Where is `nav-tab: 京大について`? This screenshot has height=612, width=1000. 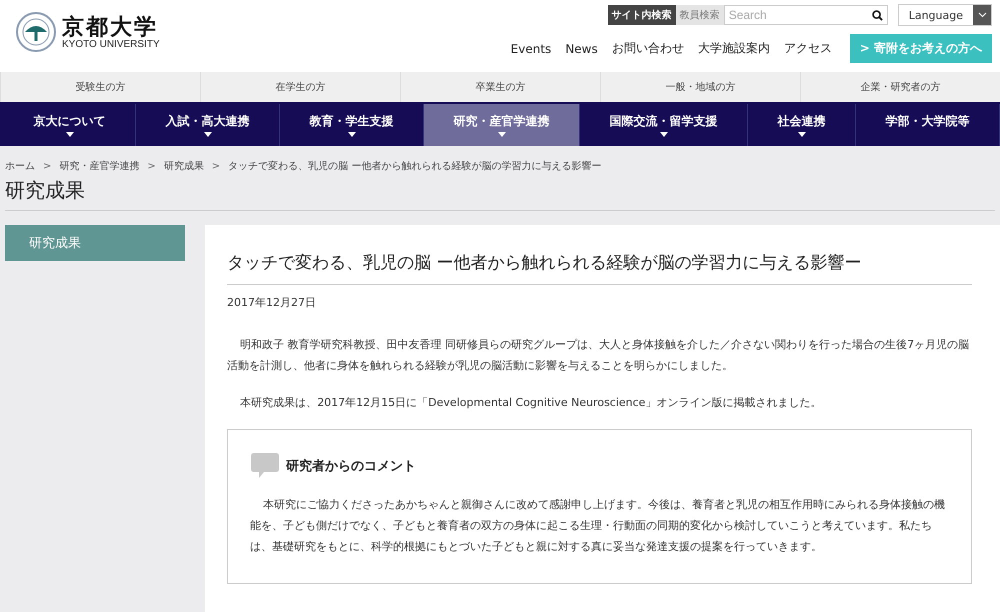
nav-tab: 京大について is located at coordinates (70, 125).